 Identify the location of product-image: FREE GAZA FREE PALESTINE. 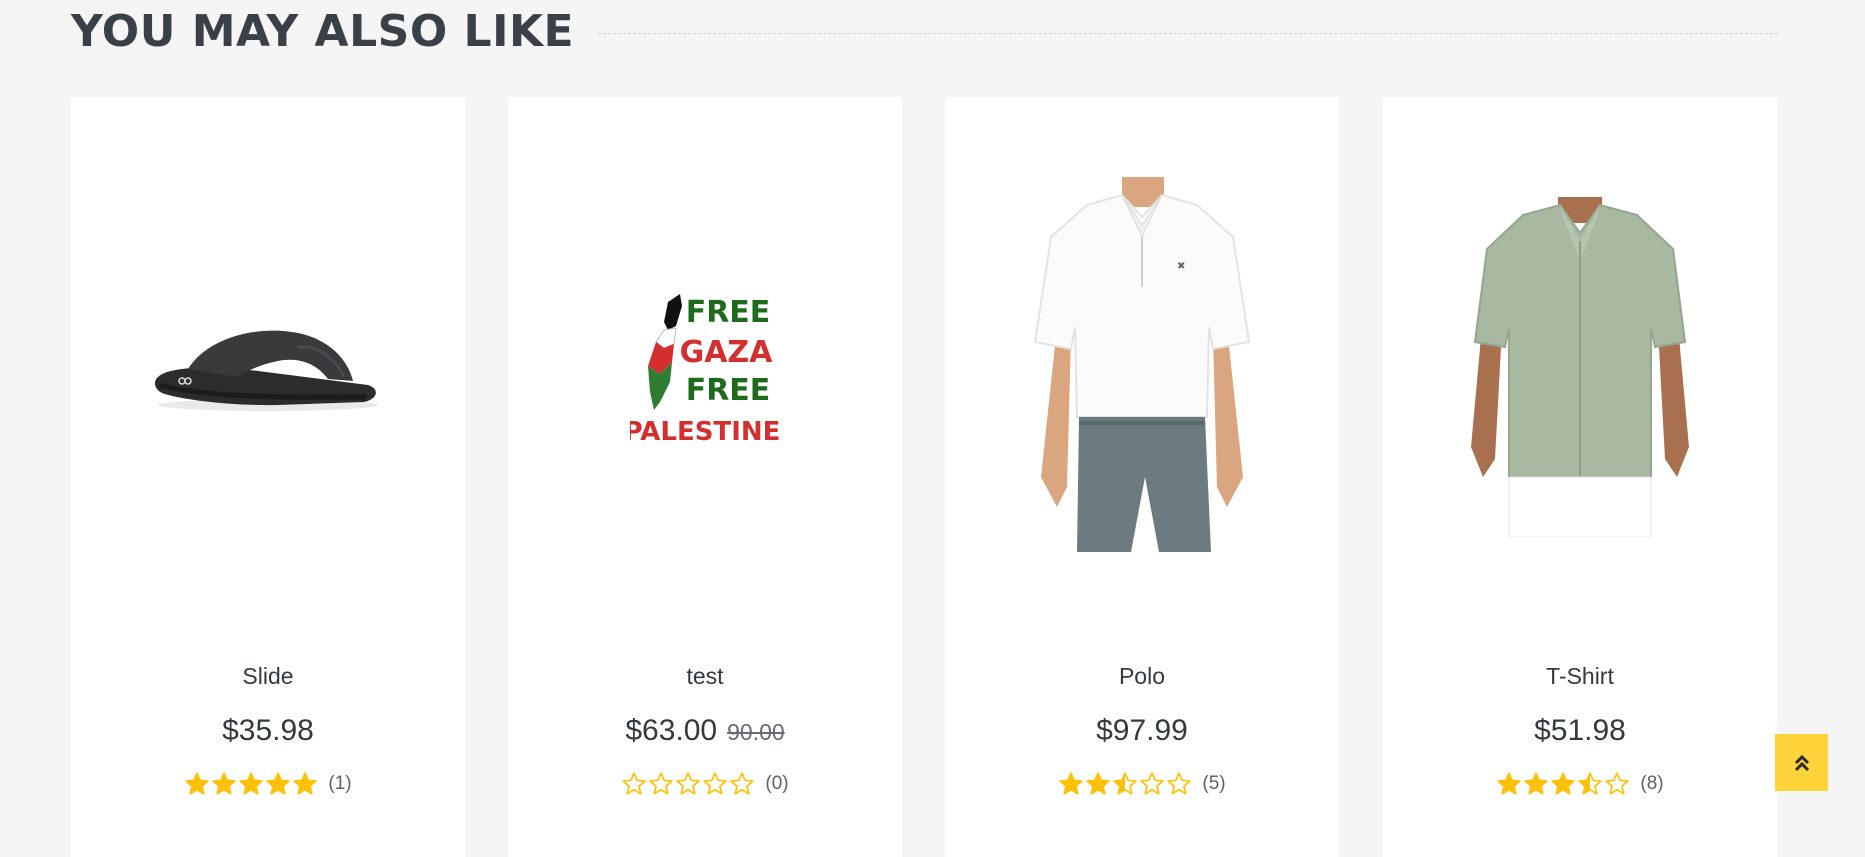
(705, 367).